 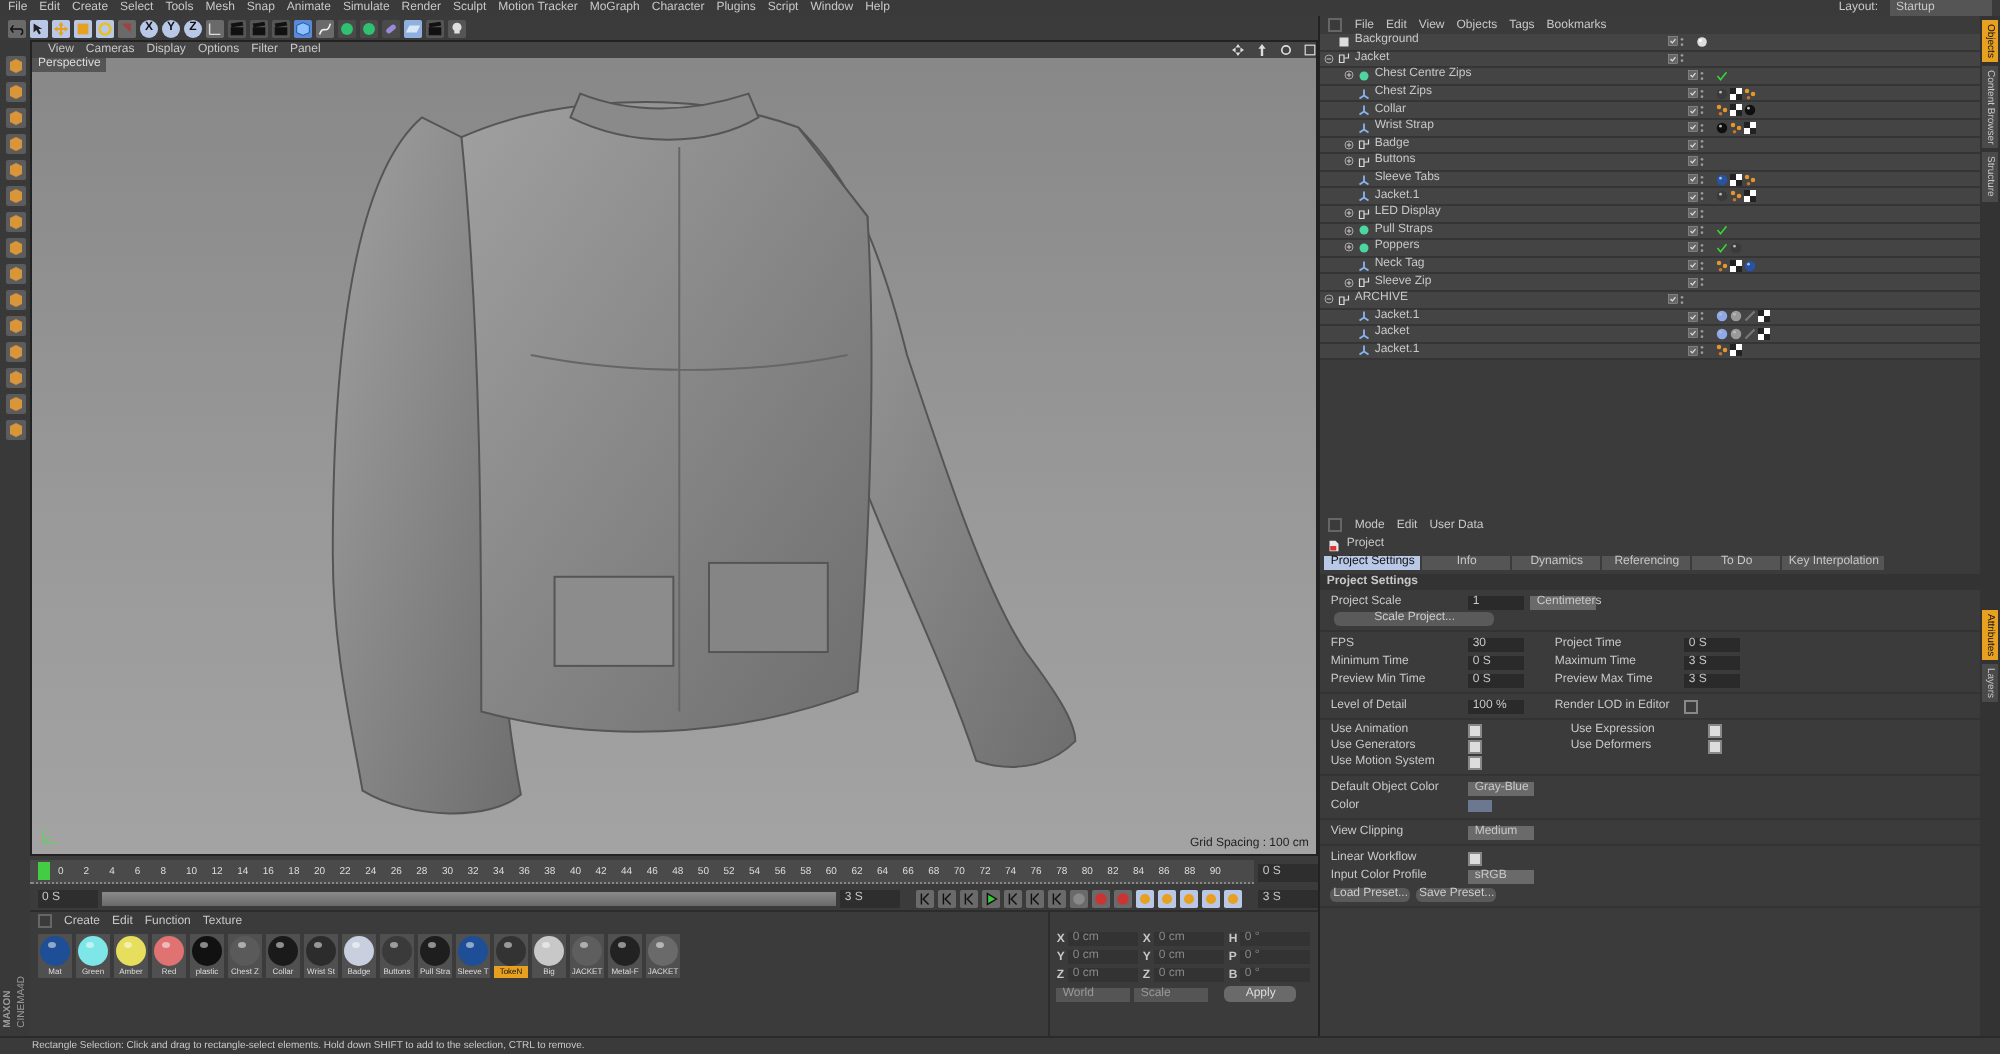 What do you see at coordinates (1262, 50) in the screenshot?
I see `zoom-view-icon` at bounding box center [1262, 50].